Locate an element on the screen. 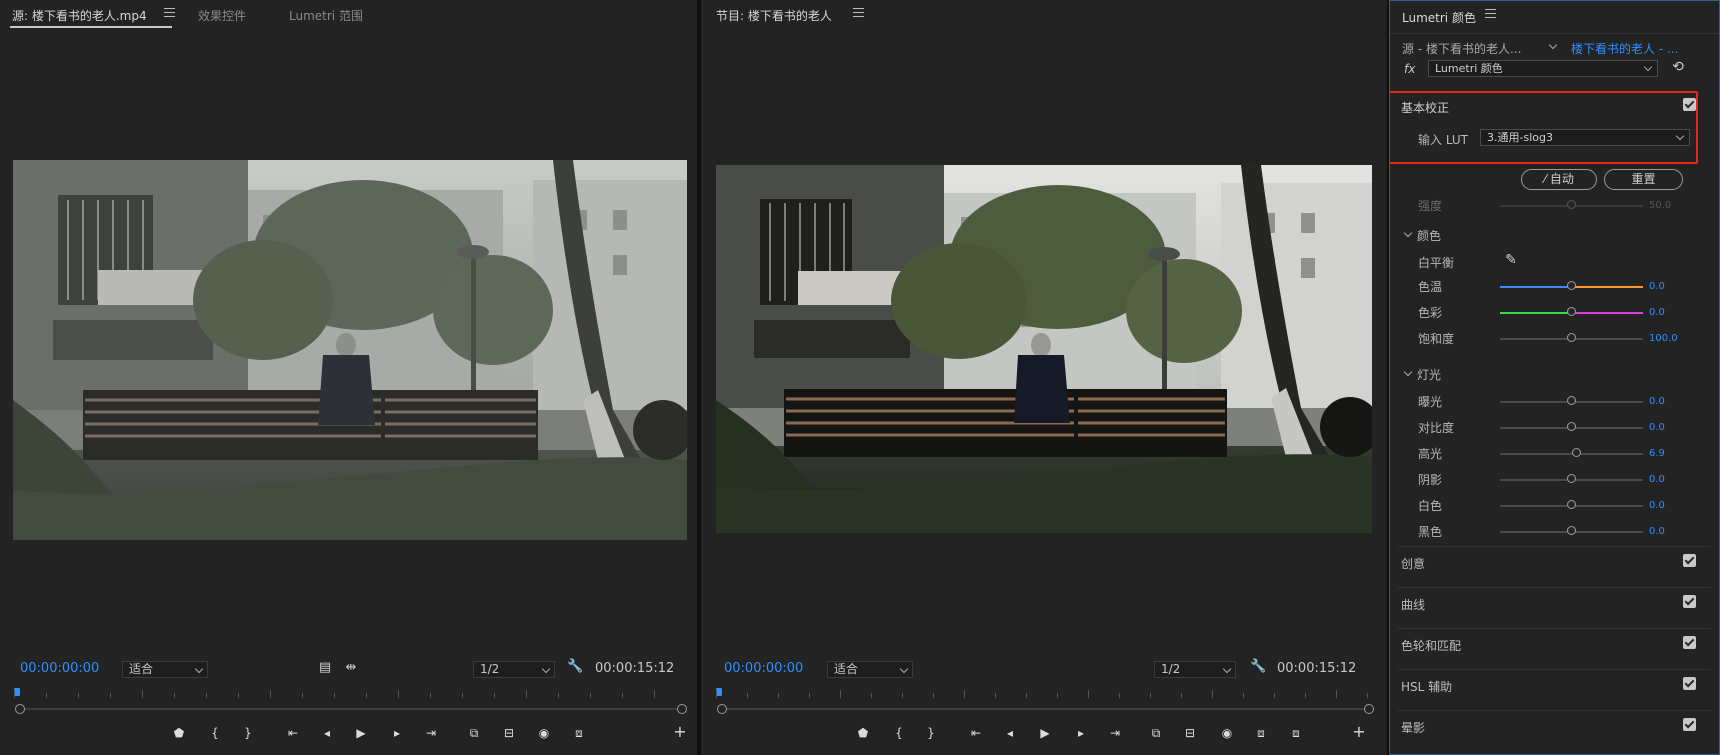 This screenshot has width=1720, height=755. color-section-title: 颜色 is located at coordinates (1429, 235).